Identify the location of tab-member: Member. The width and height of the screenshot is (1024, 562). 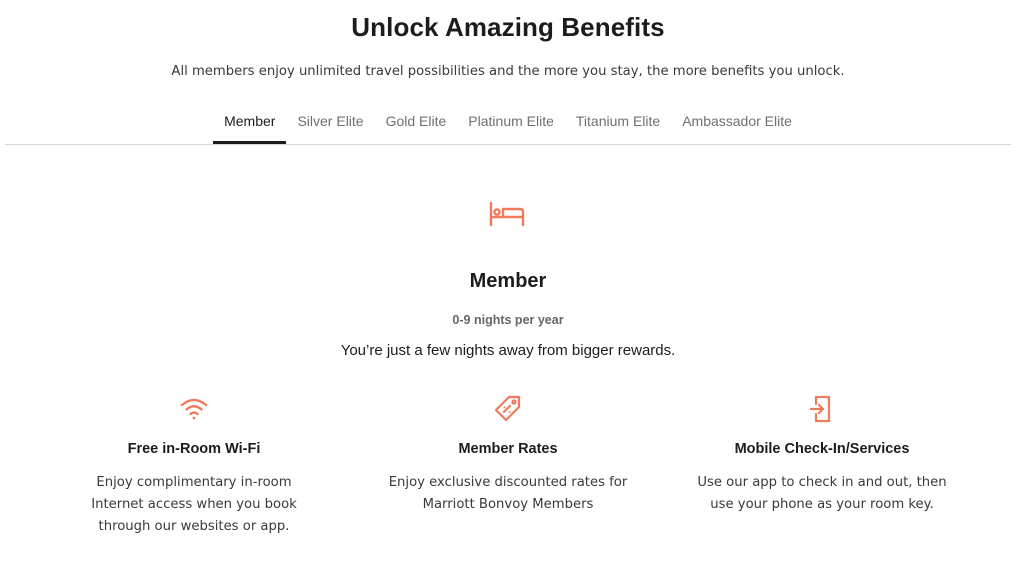
(250, 126).